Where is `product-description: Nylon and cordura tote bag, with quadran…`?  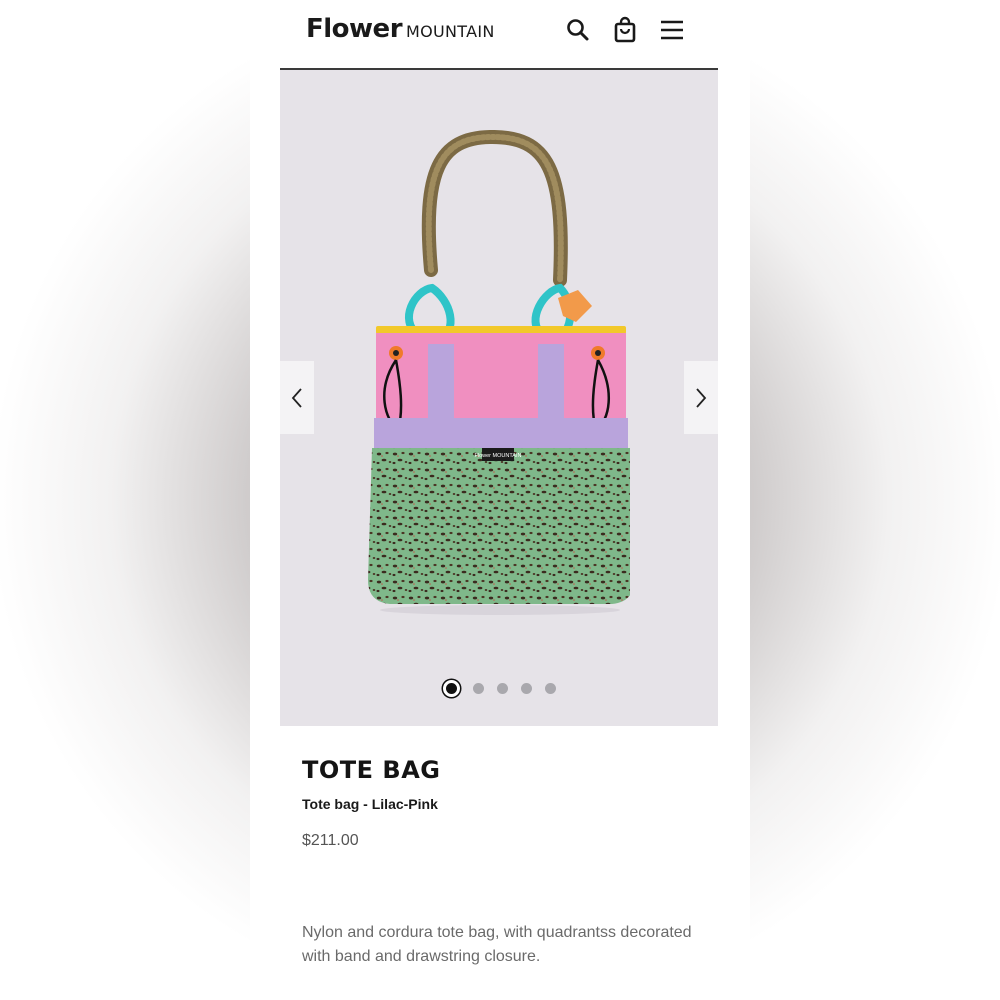 product-description: Nylon and cordura tote bag, with quadran… is located at coordinates (497, 944).